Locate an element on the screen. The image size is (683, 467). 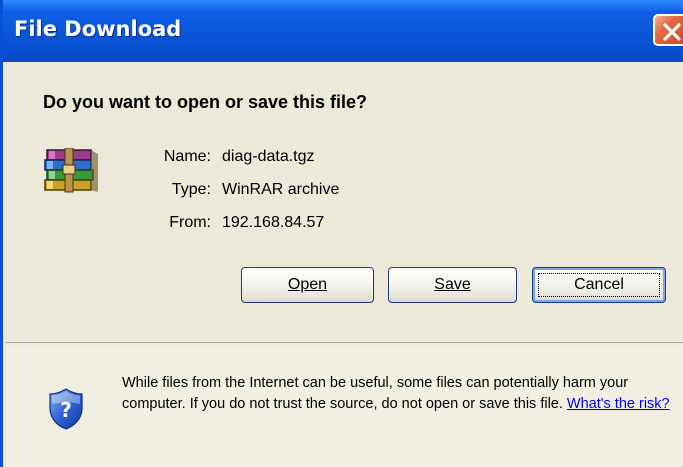
from-value: 192.168.84.57 is located at coordinates (273, 222).